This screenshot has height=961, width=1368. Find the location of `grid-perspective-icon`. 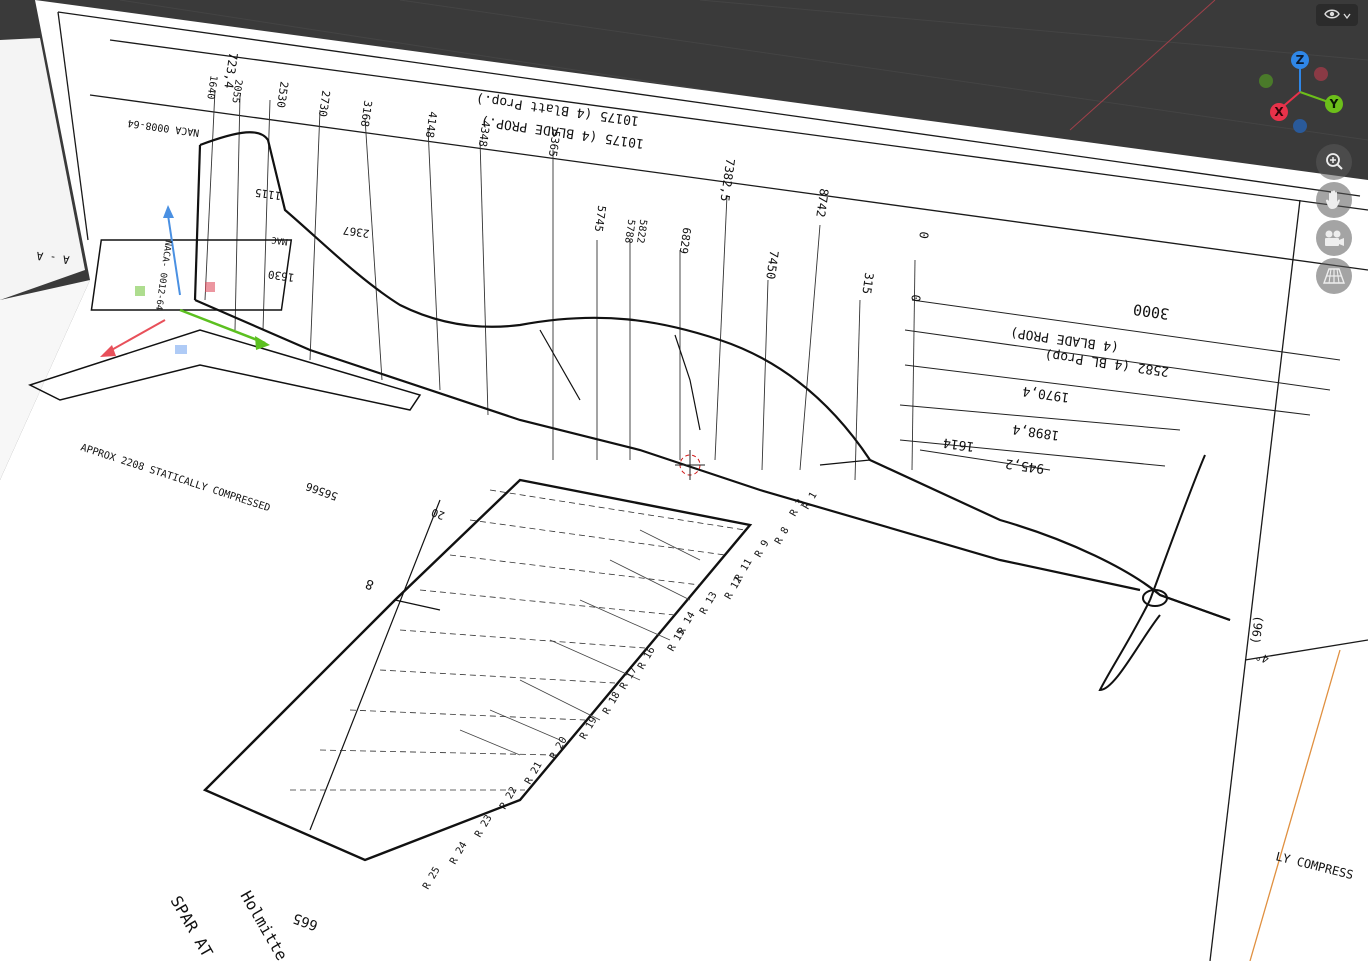

grid-perspective-icon is located at coordinates (1334, 276).